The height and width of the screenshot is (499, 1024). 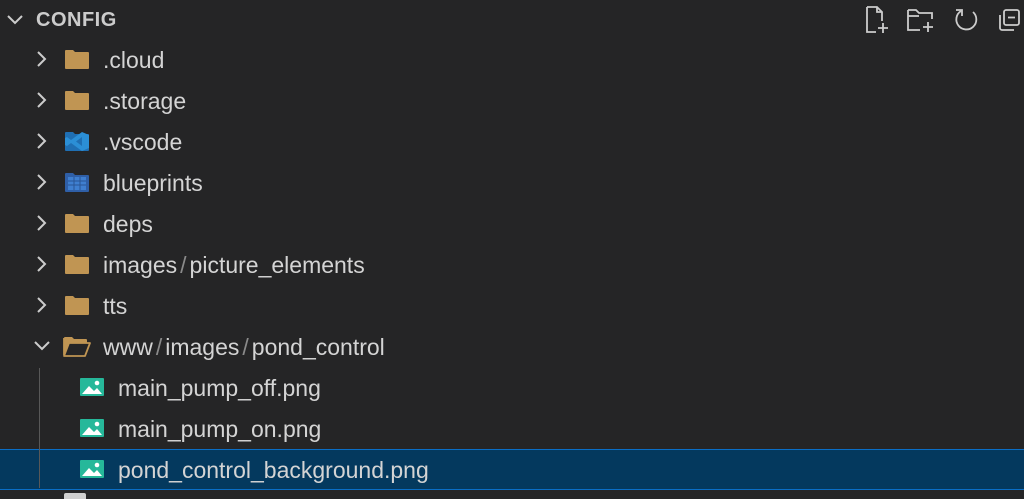 I want to click on tree-item-main-pump-on: main_pump_on.png, so click(x=512, y=428).